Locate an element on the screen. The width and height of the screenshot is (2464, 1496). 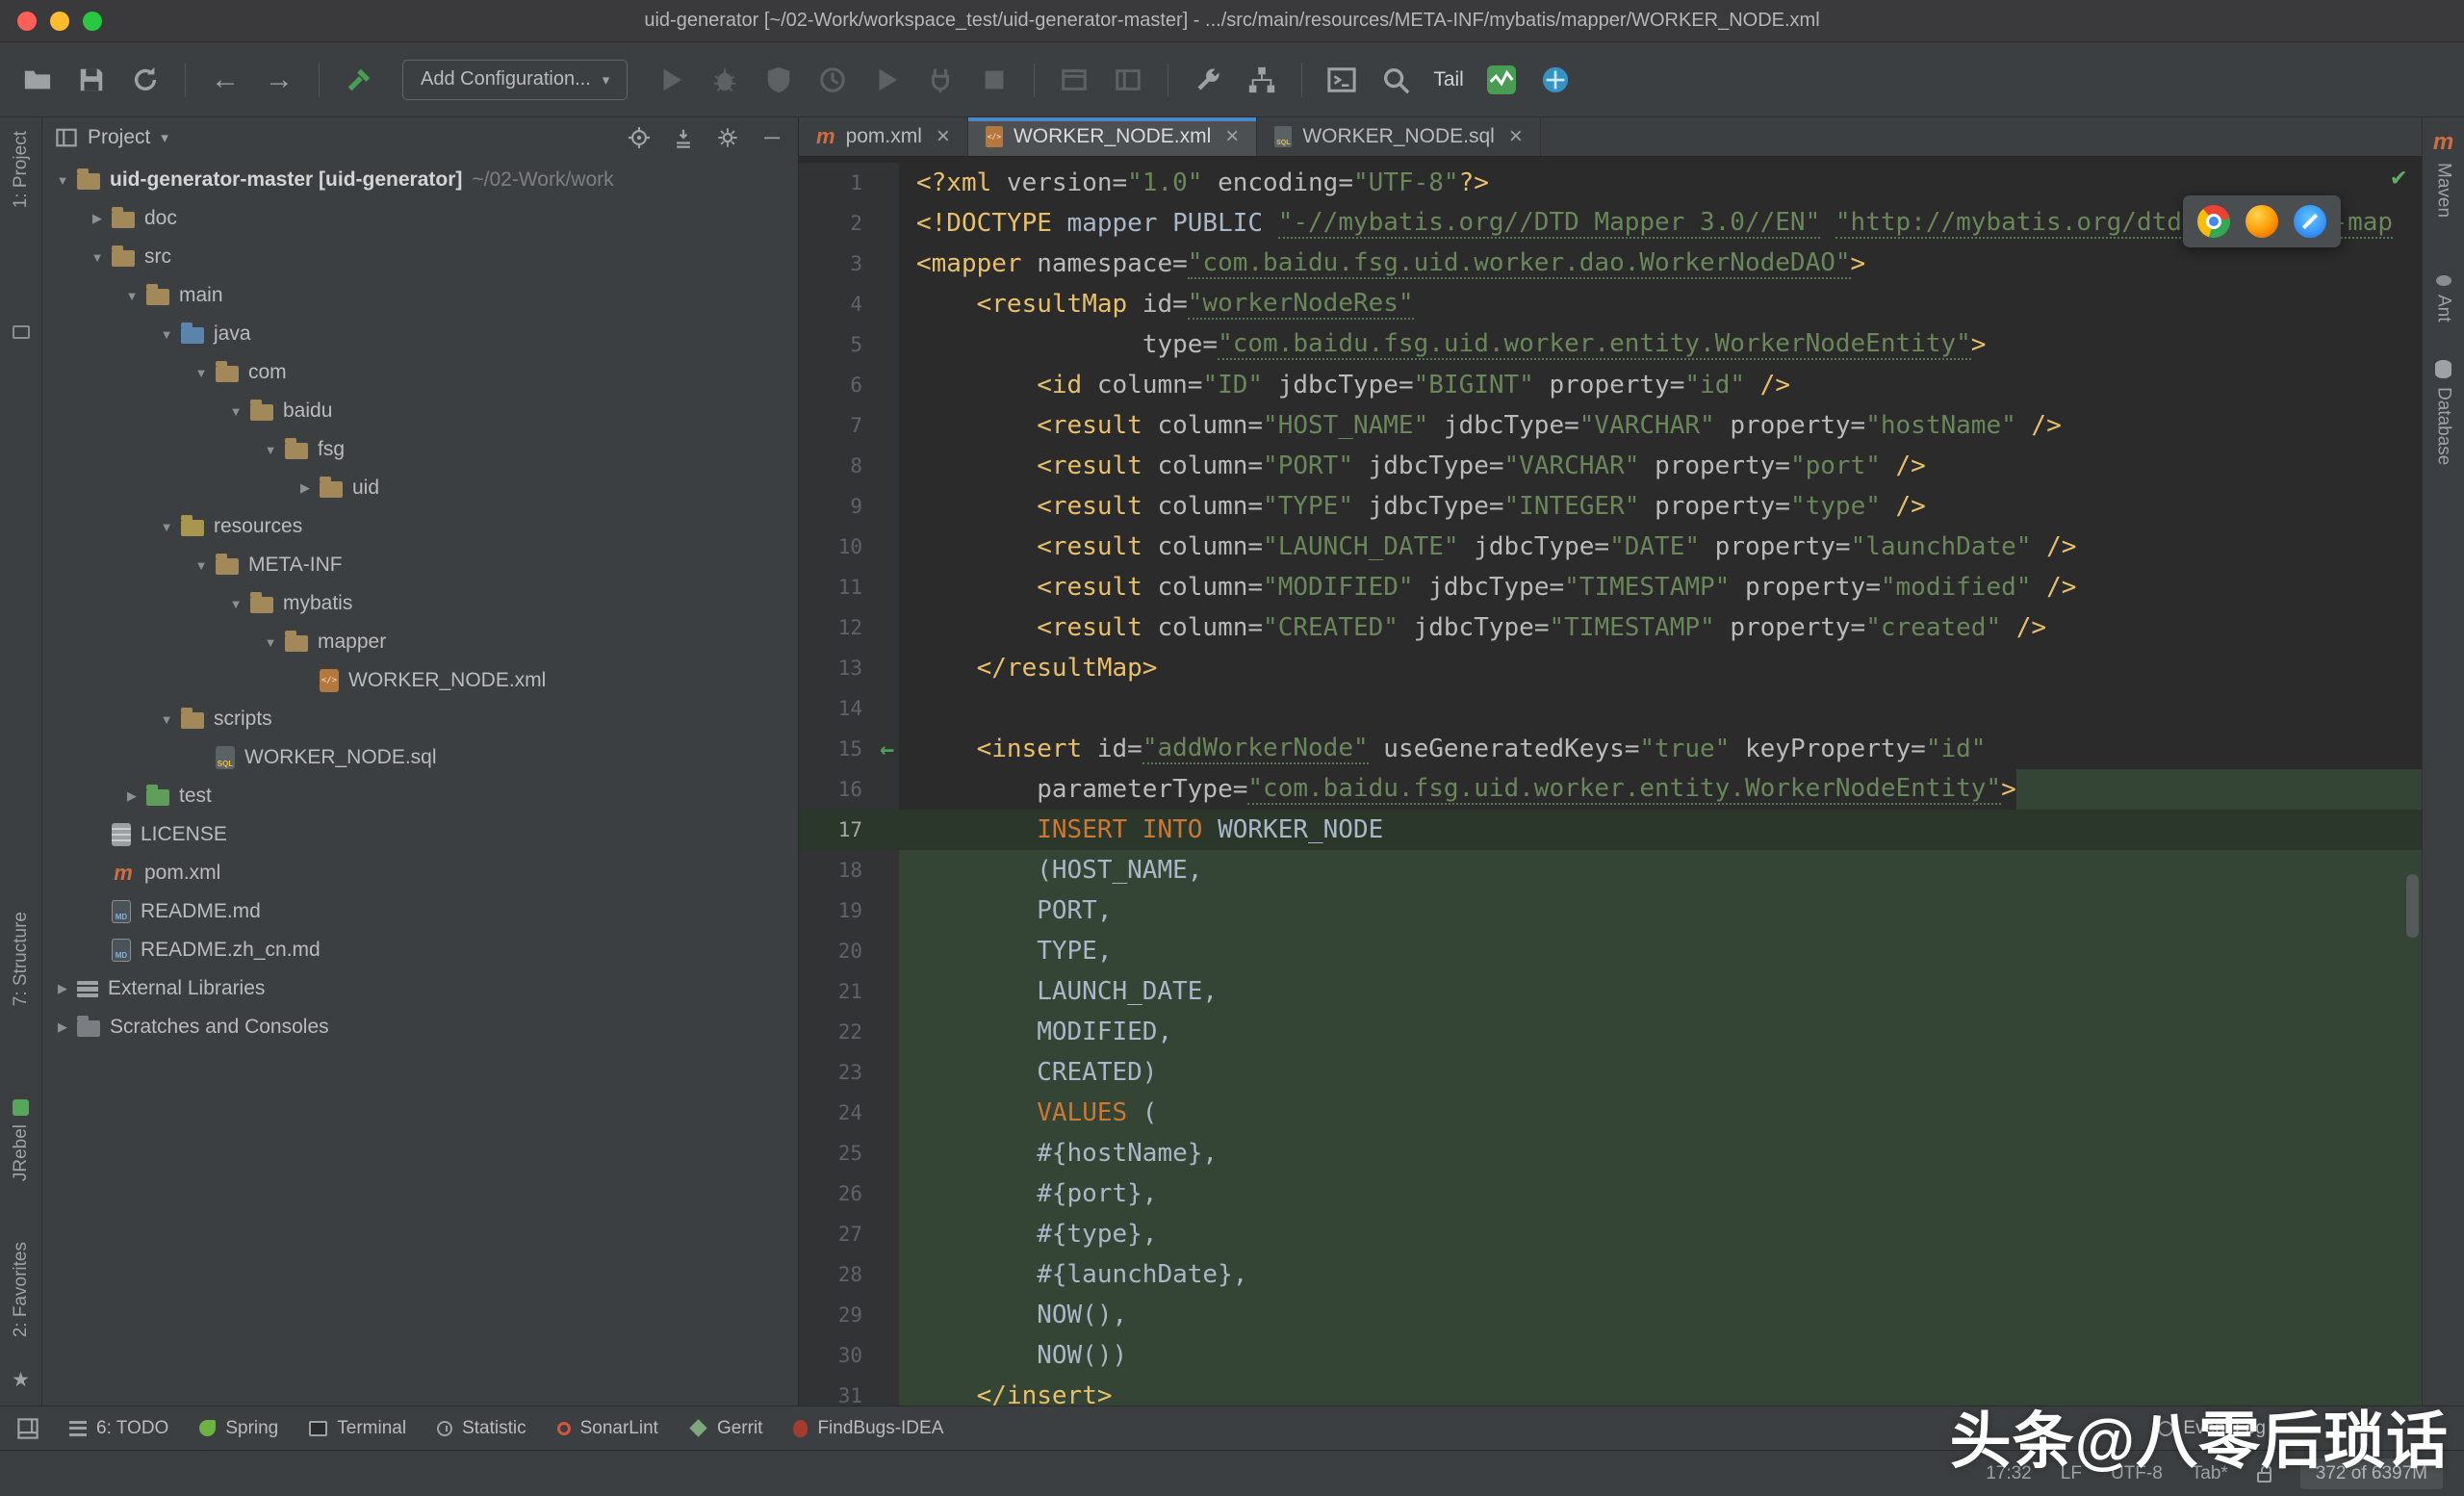
close-tab-icon: × is located at coordinates (943, 137).